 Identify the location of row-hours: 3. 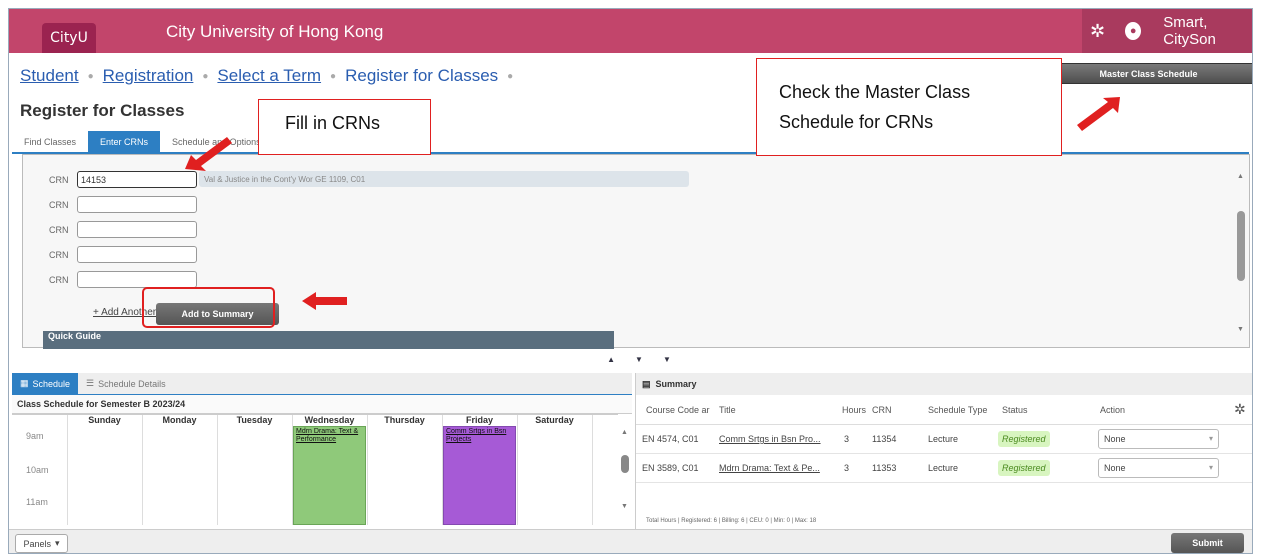
(847, 439).